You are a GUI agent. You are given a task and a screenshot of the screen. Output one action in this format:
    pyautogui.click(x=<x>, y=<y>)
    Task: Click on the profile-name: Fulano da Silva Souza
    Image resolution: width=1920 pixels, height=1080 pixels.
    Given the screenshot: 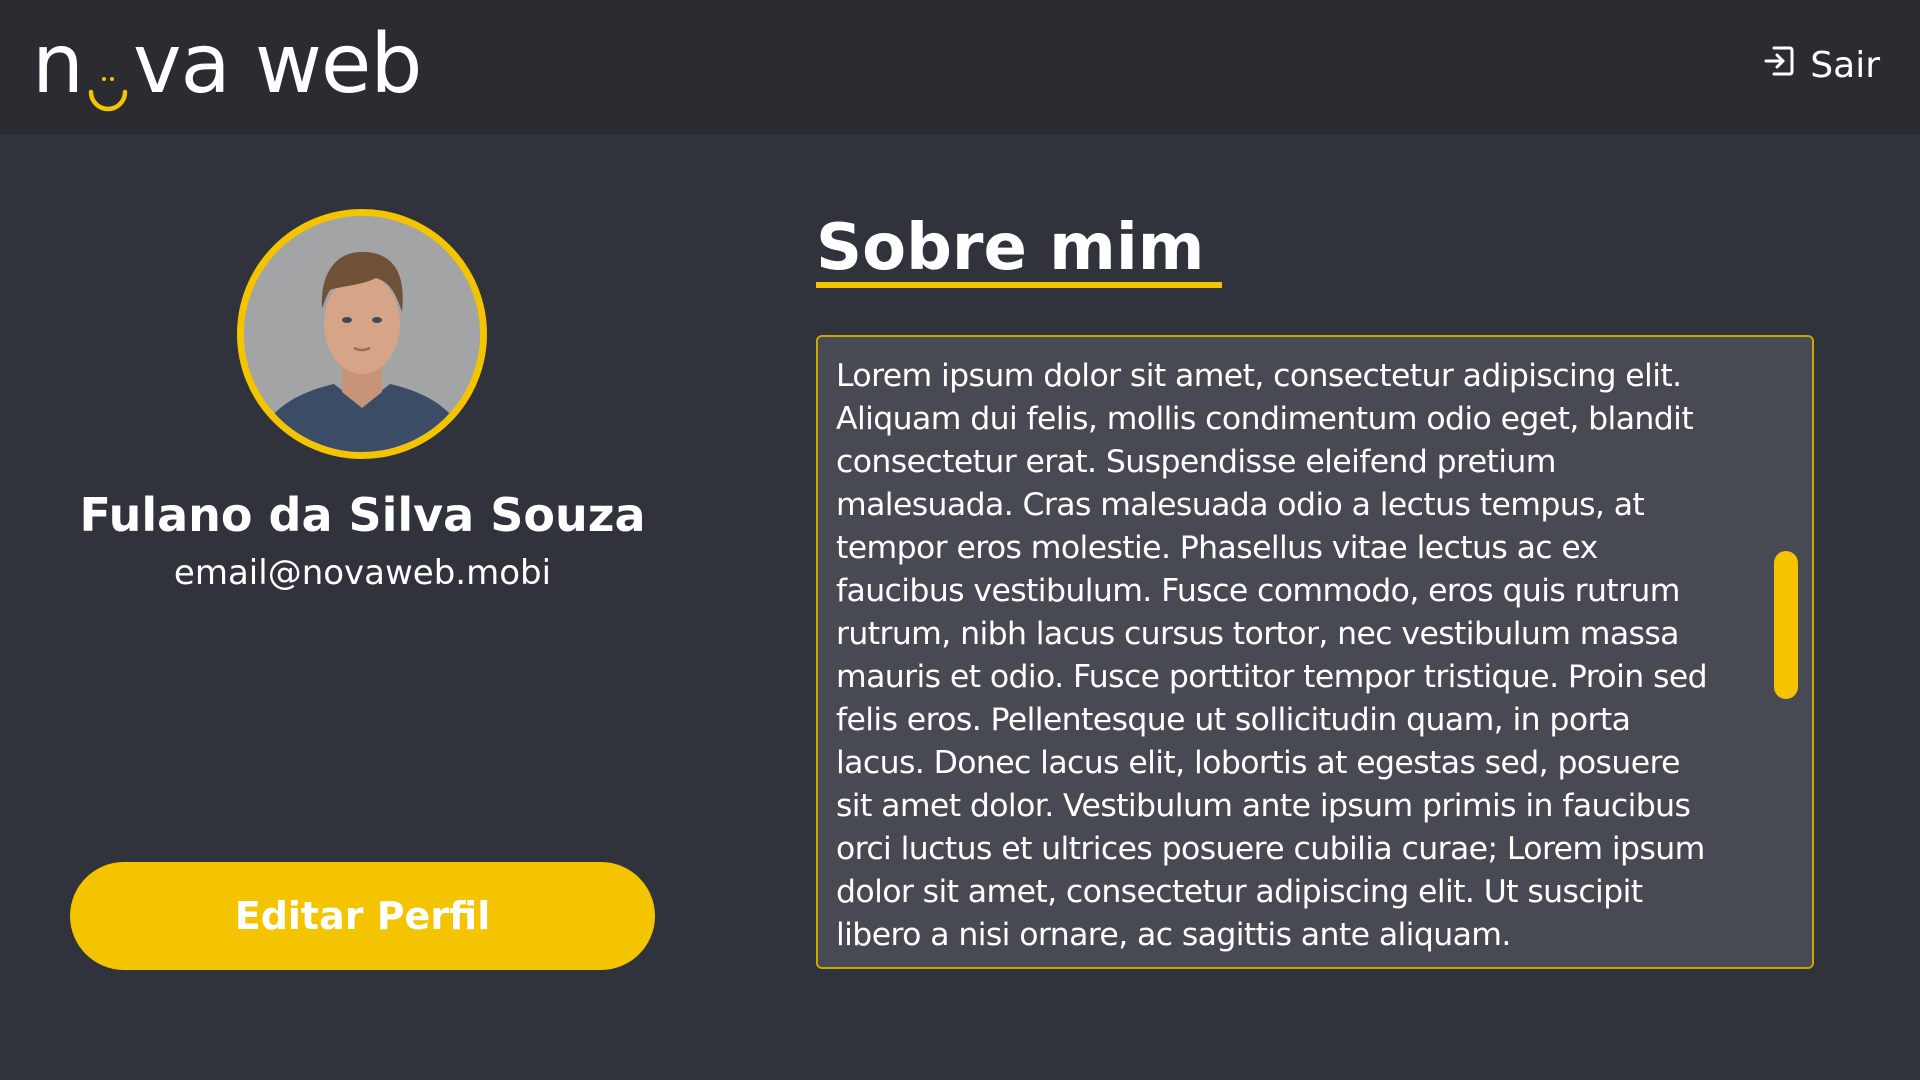 What is the action you would take?
    pyautogui.click(x=362, y=515)
    